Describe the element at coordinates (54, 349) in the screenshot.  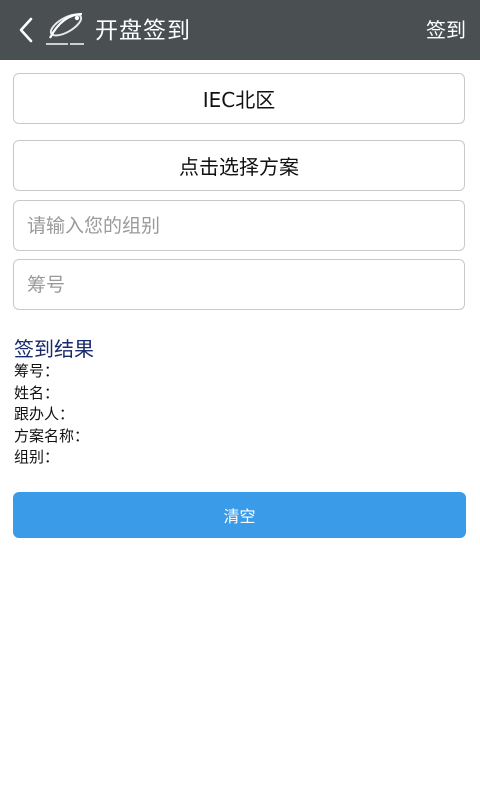
I see `result-section-title: 签到结果` at that location.